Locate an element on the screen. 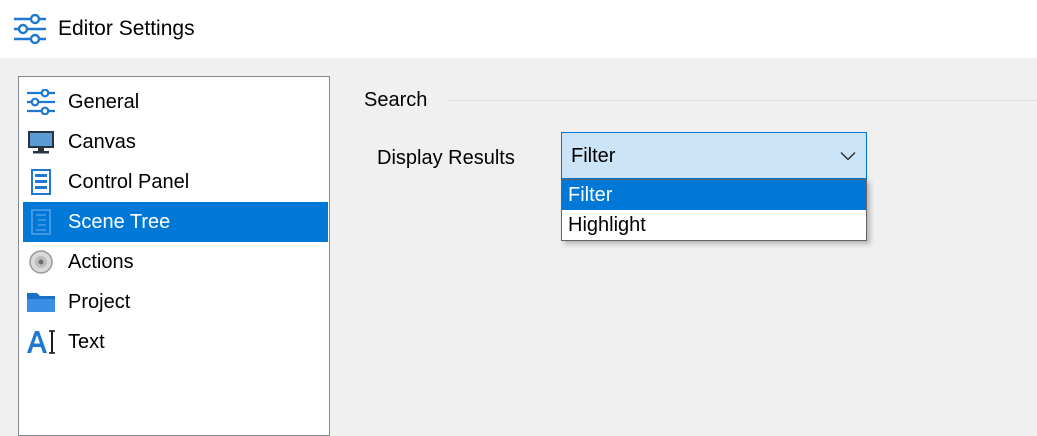 This screenshot has height=436, width=1037. option-filter: Filter is located at coordinates (714, 195).